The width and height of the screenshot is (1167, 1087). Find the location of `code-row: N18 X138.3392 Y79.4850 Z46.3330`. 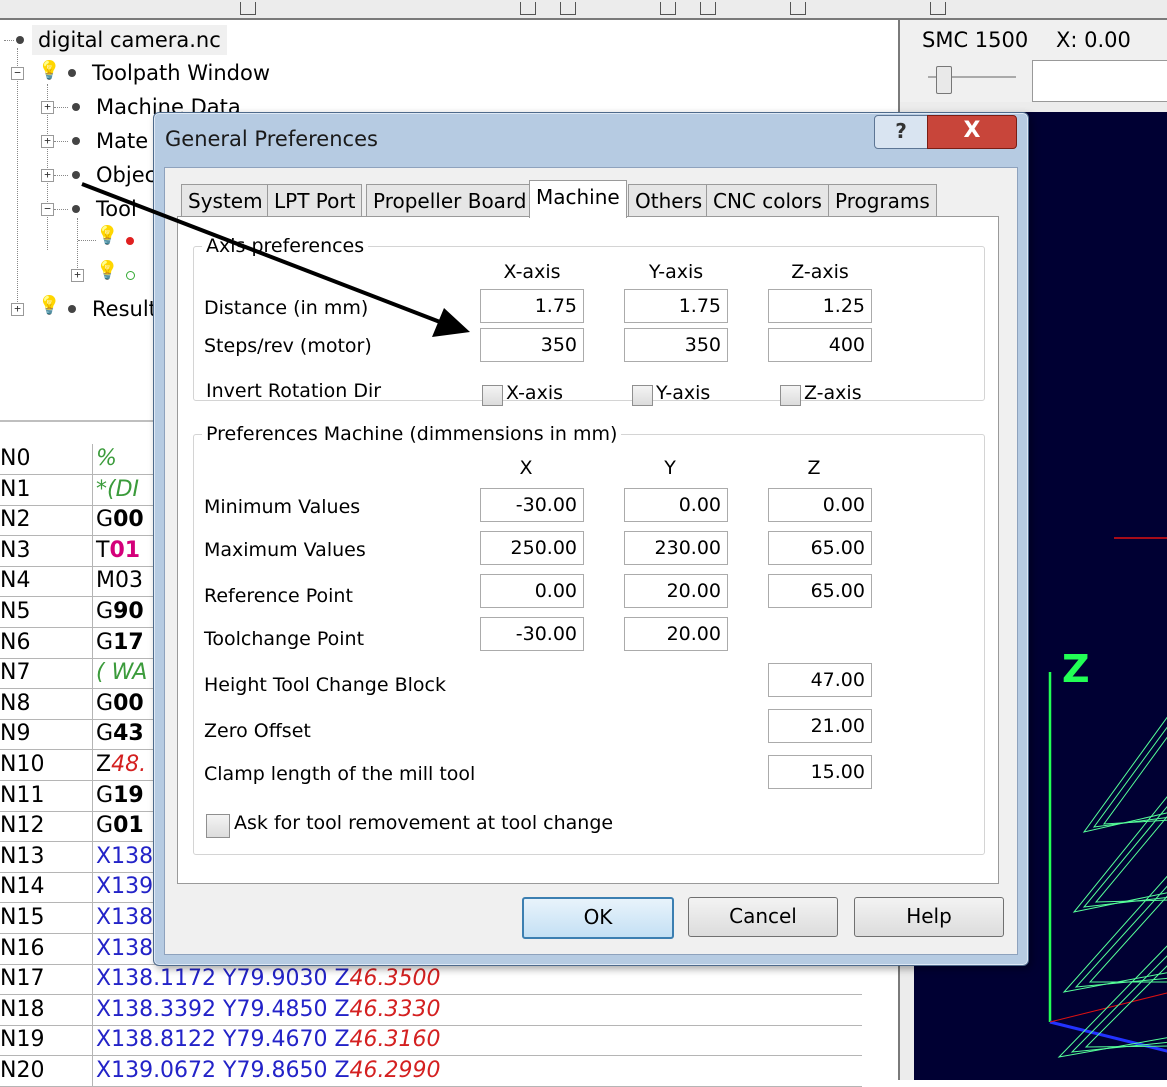

code-row: N18 X138.3392 Y79.4850 Z46.3330 is located at coordinates (431, 1010).